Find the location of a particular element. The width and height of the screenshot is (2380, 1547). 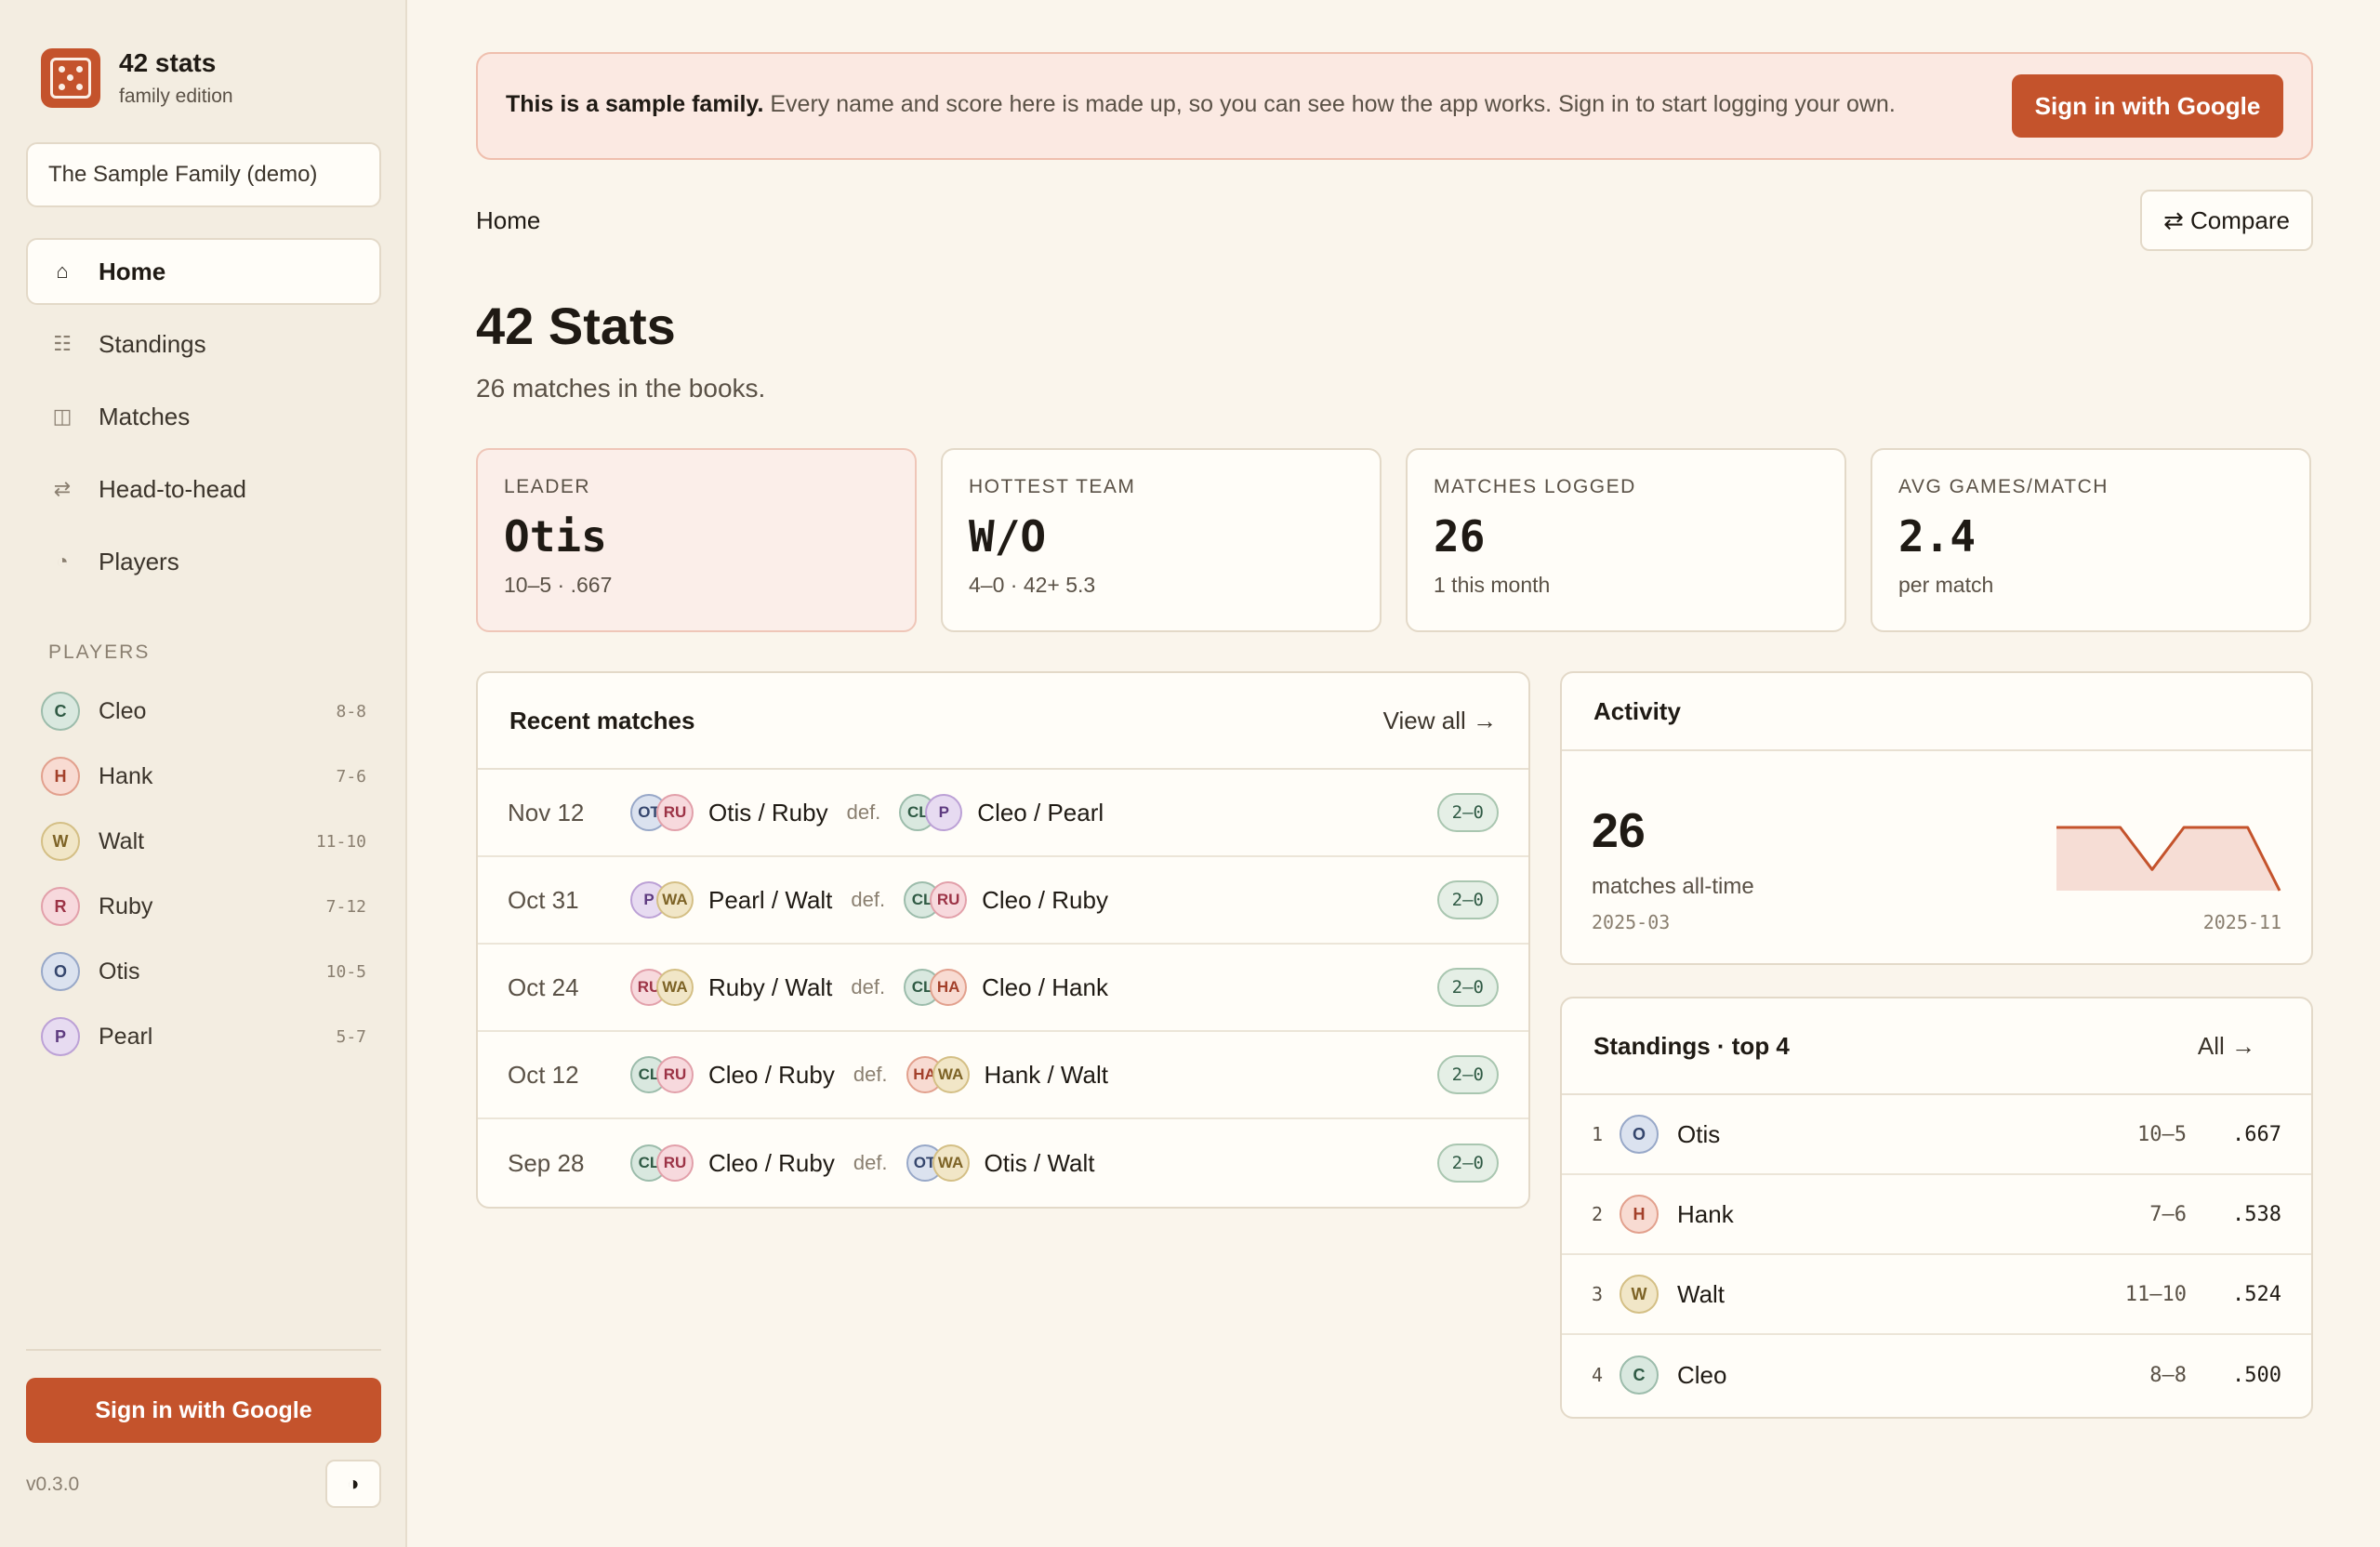

nav-item-home: ⌂ Home is located at coordinates (203, 271).